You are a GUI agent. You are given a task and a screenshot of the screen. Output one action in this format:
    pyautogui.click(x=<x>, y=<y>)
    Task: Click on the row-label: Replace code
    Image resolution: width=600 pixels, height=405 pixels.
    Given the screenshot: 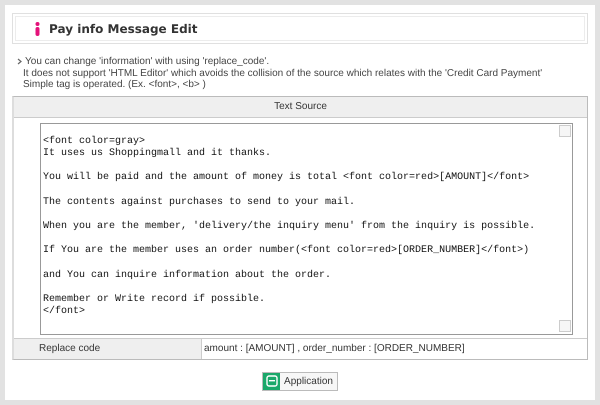 What is the action you would take?
    pyautogui.click(x=108, y=348)
    